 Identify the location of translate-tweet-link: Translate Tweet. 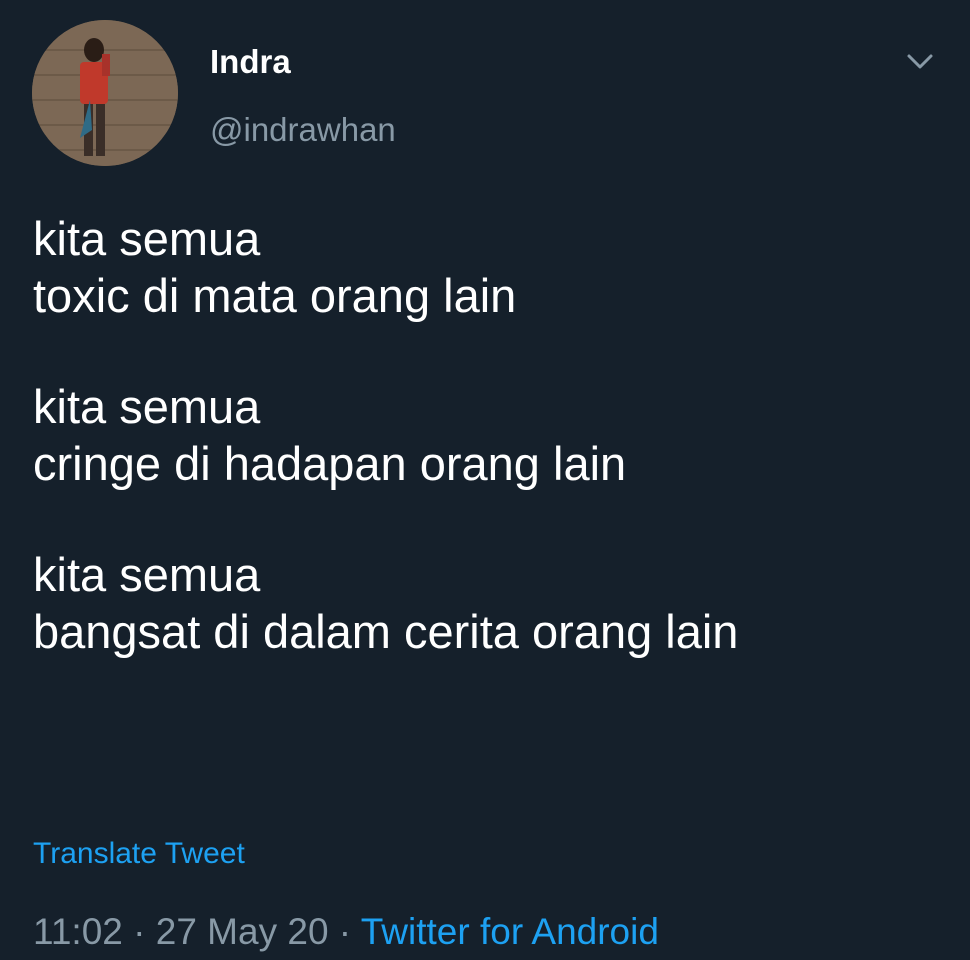
(139, 854).